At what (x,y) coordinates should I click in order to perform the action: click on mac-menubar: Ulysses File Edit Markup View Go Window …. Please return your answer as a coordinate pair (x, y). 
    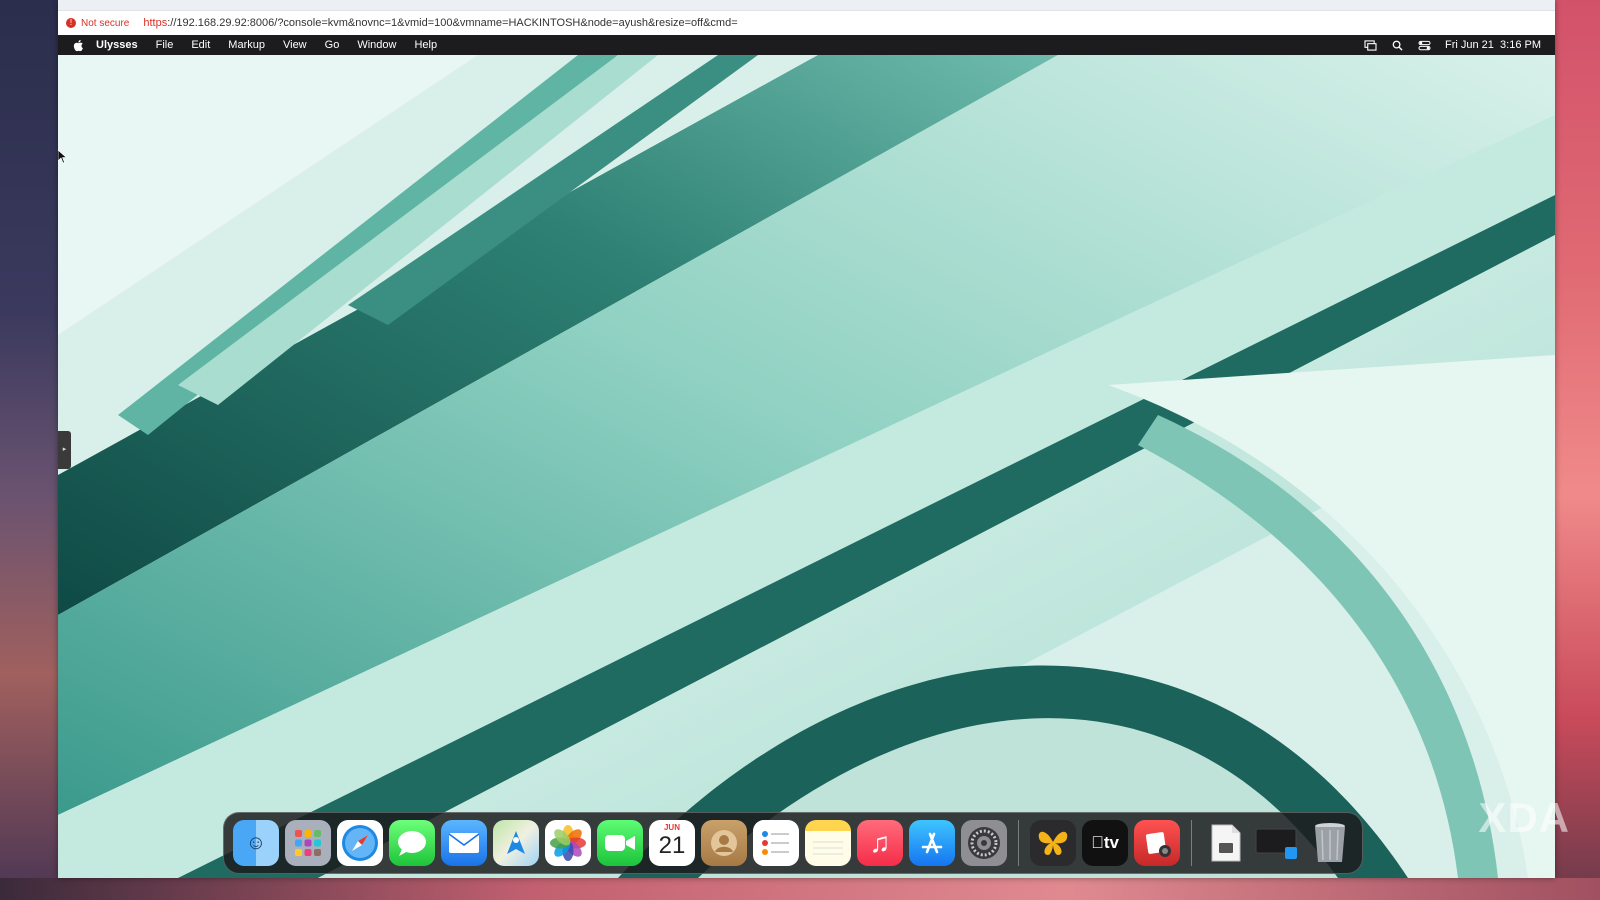
    Looking at the image, I should click on (806, 45).